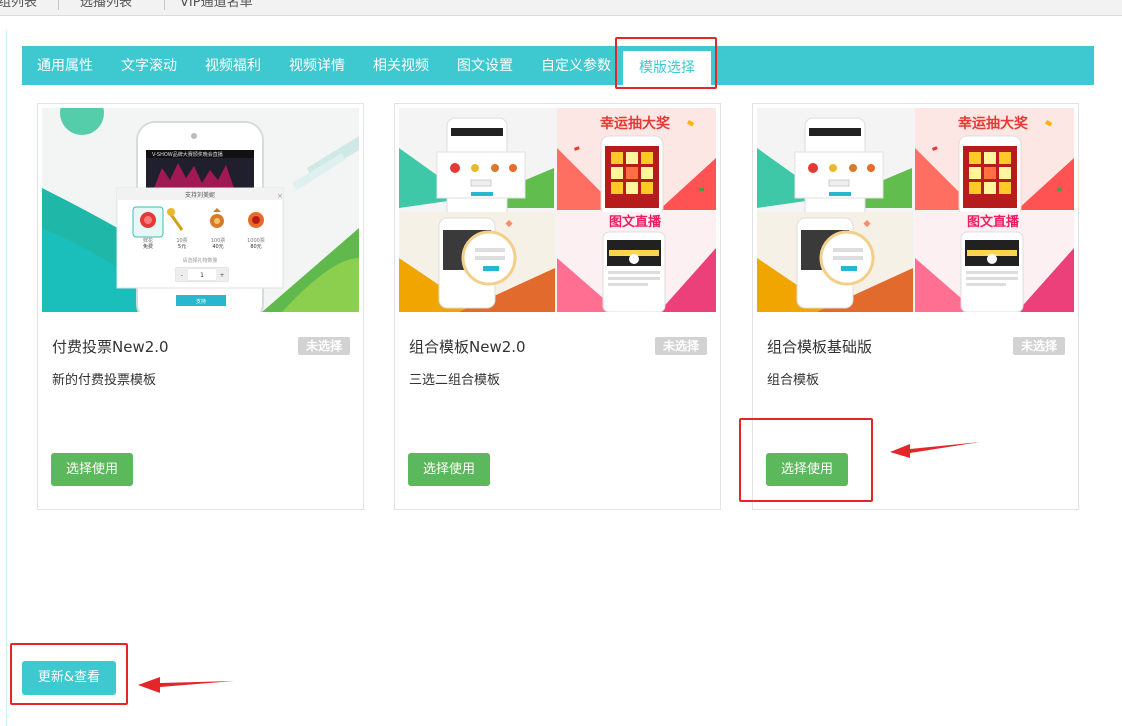 The image size is (1122, 726). I want to click on qty-value: 1, so click(202, 275).